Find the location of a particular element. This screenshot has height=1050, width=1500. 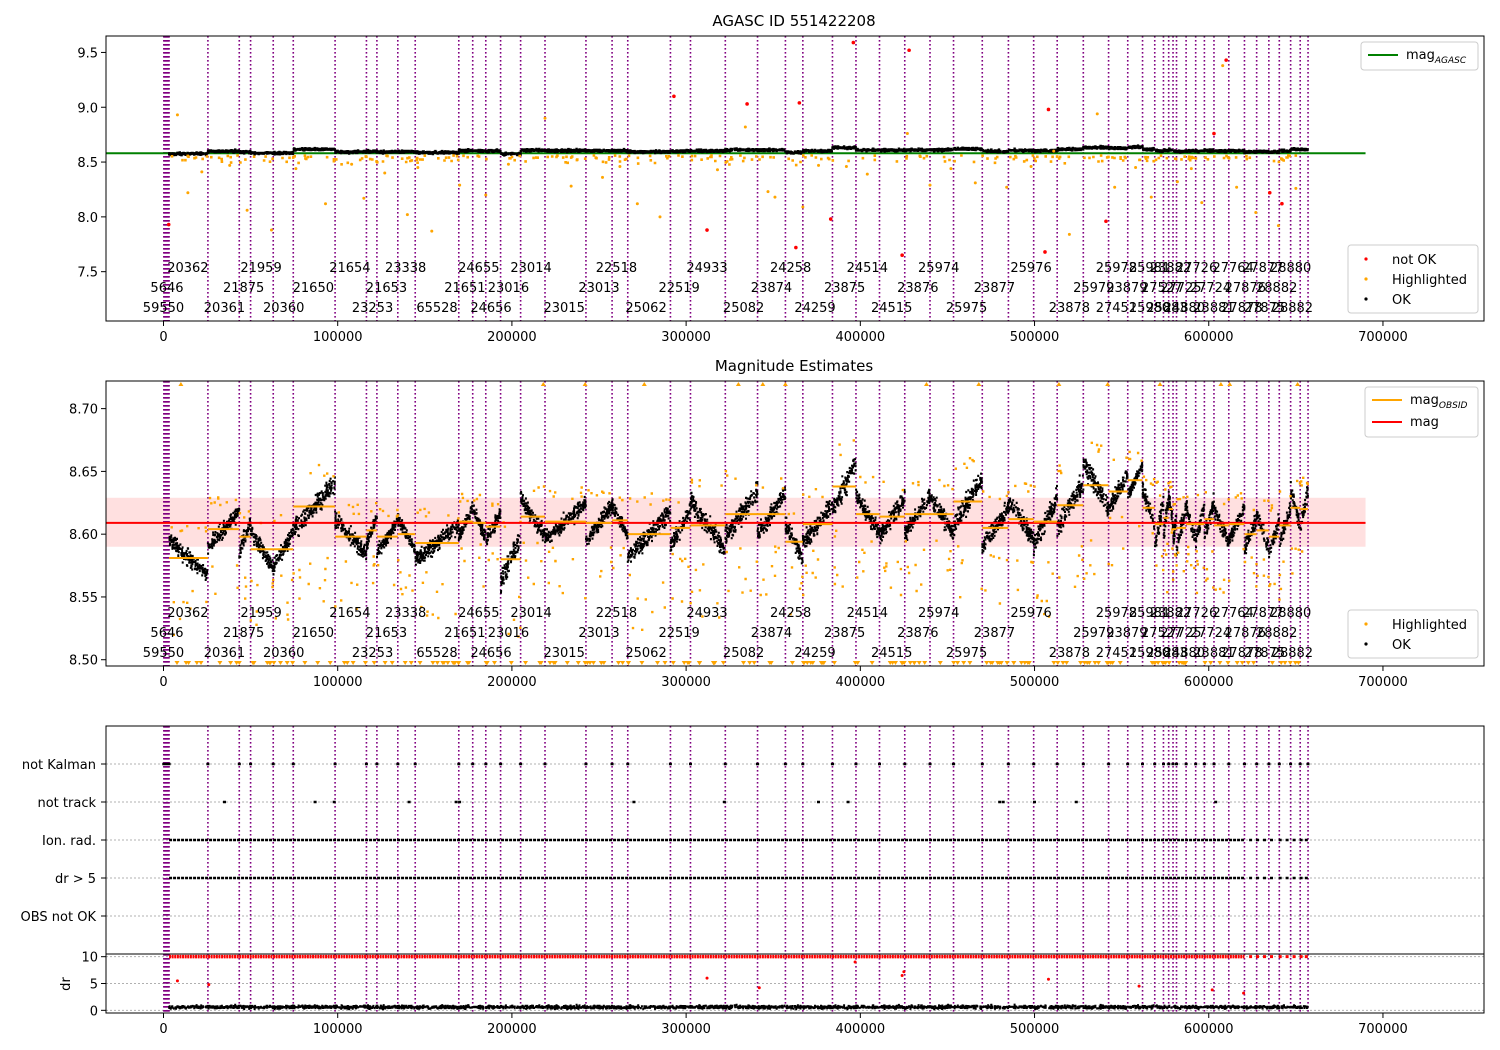

y-tick-label: 8.60 is located at coordinates (83, 535).